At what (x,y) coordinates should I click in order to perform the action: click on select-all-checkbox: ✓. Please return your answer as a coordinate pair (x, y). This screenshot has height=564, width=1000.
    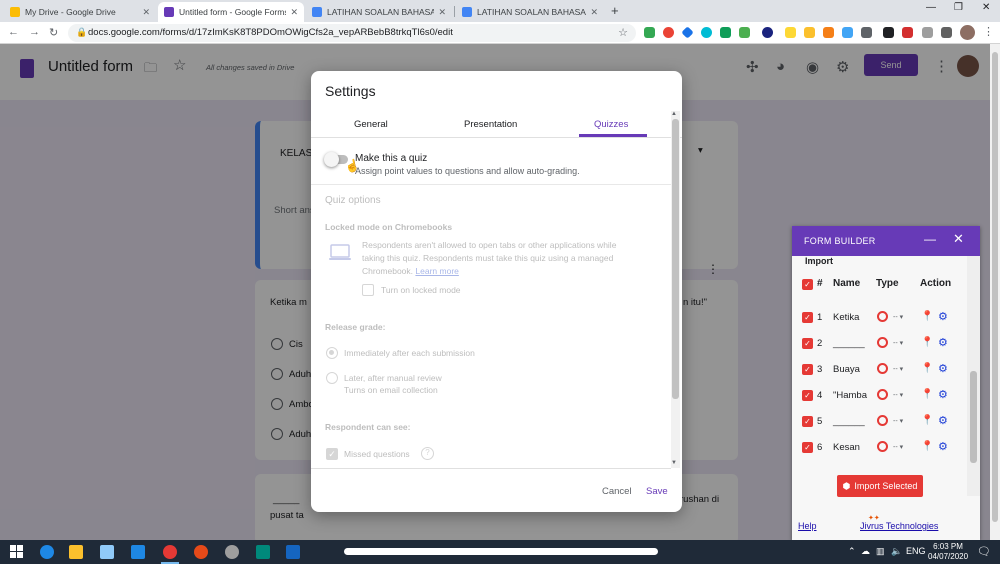
    Looking at the image, I should click on (807, 284).